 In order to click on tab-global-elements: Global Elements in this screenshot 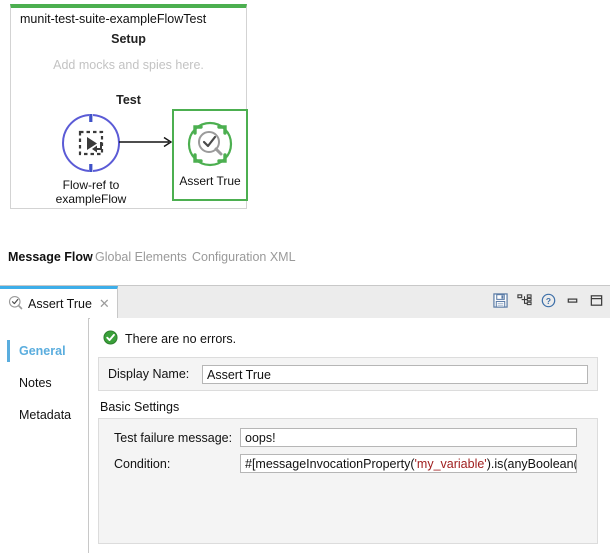, I will do `click(141, 257)`.